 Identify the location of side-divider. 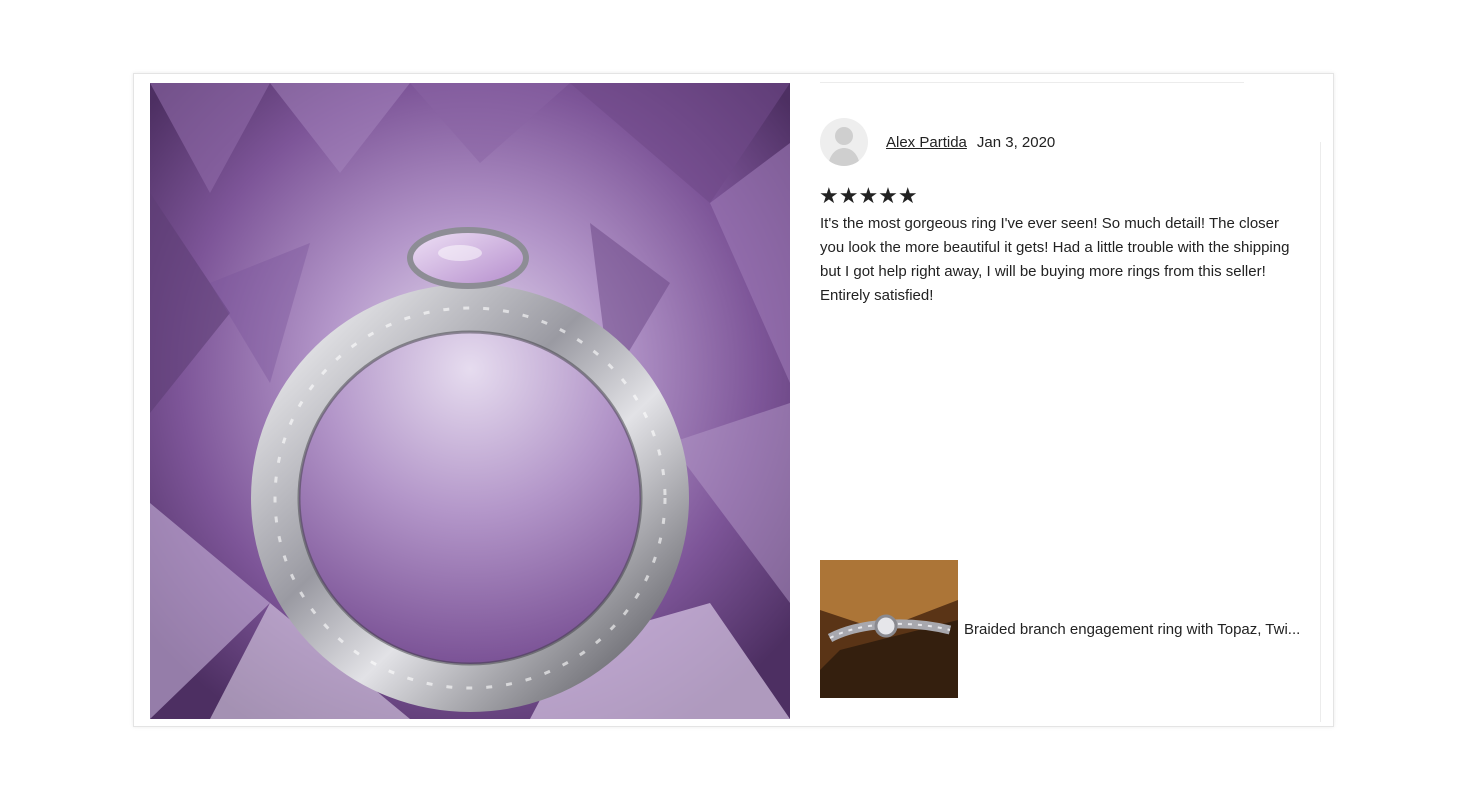
(1320, 432).